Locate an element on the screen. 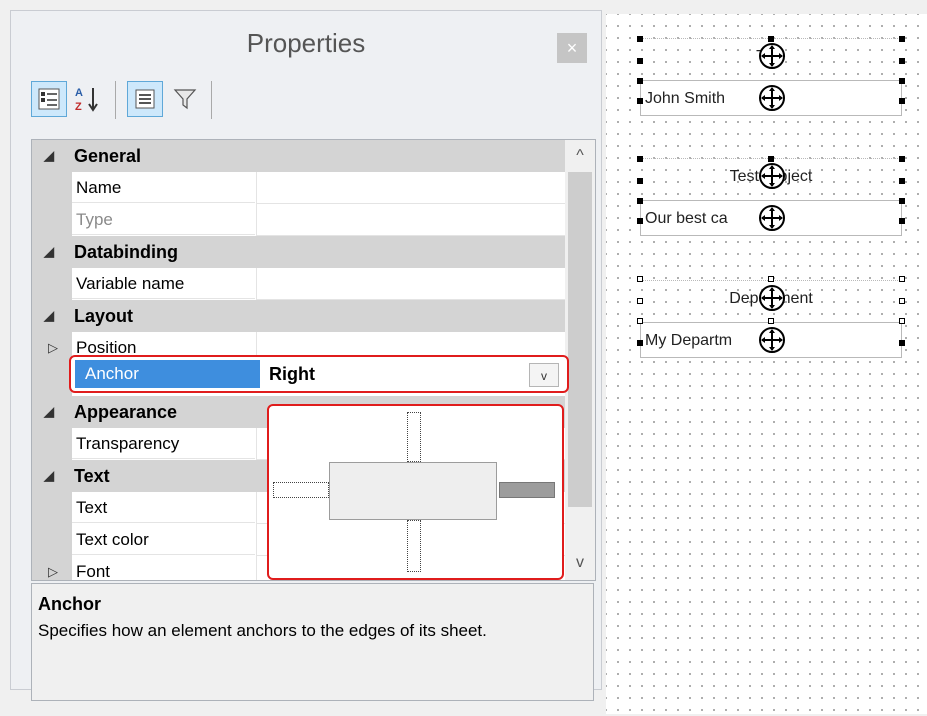  property-row-name: Name is located at coordinates (299, 188).